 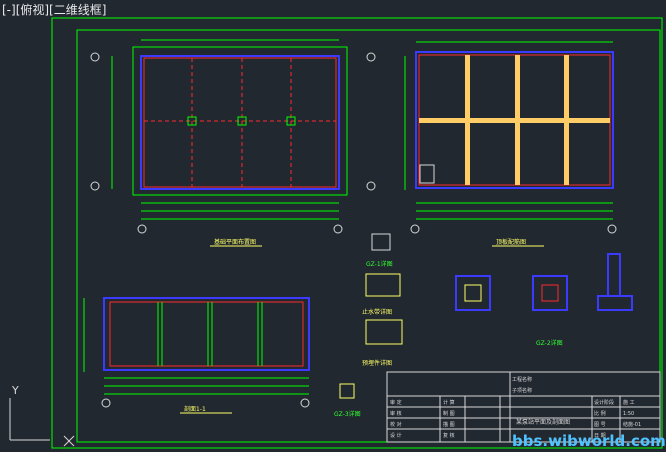 What do you see at coordinates (379, 264) in the screenshot?
I see `detail-gz1-label: GZ-1详图` at bounding box center [379, 264].